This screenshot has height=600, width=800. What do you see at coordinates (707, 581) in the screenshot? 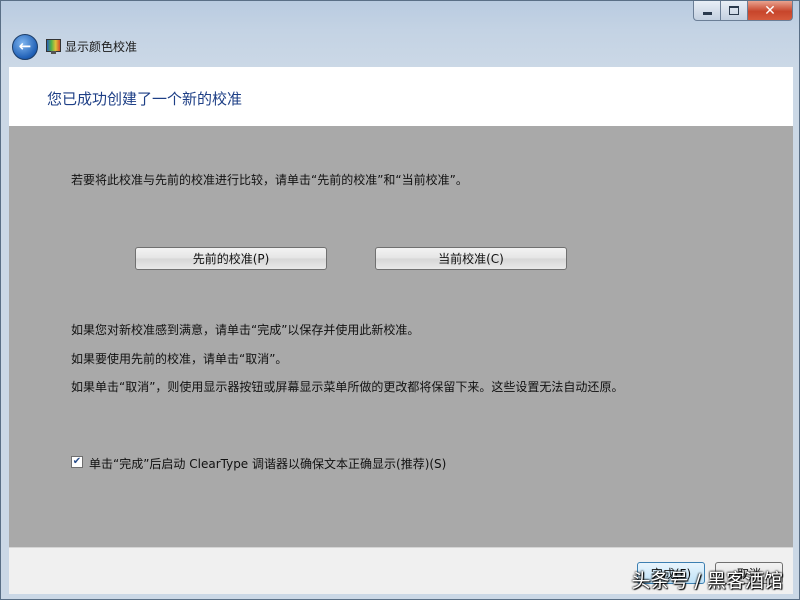
I see `watermark-text: 头条号 / 黑客酒馆` at bounding box center [707, 581].